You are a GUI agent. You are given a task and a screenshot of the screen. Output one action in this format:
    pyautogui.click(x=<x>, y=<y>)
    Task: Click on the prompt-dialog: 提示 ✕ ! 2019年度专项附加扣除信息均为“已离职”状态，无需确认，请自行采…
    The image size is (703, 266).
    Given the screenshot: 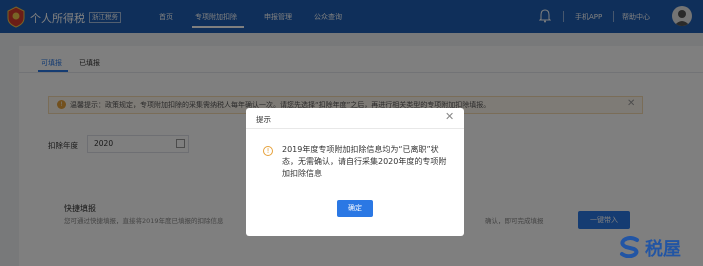 What is the action you would take?
    pyautogui.click(x=355, y=172)
    